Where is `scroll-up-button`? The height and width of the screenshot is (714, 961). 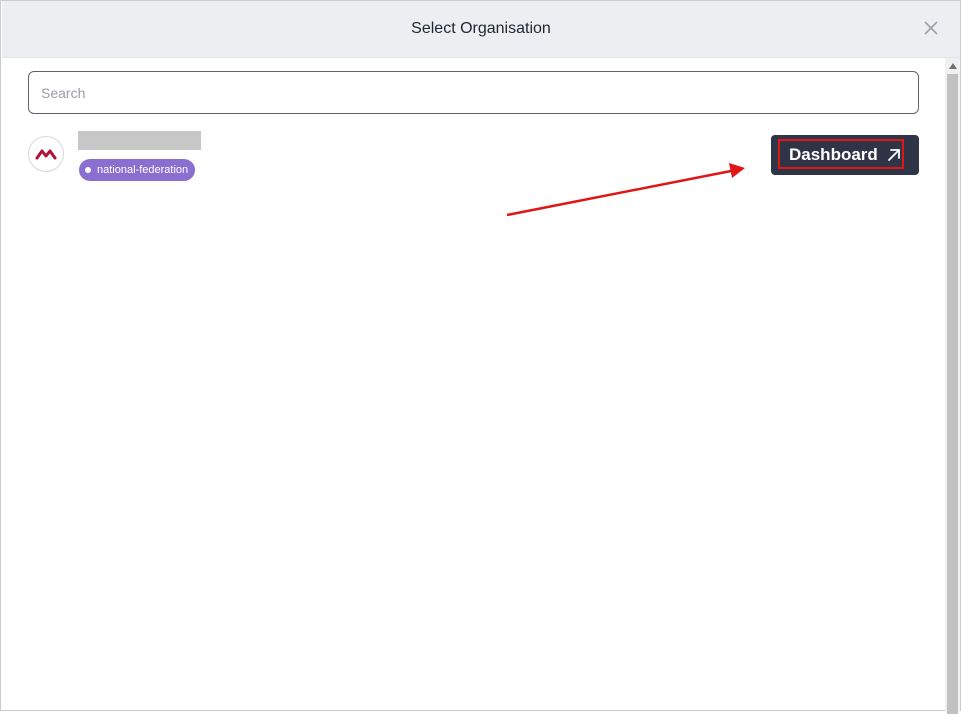
scroll-up-button is located at coordinates (952, 66).